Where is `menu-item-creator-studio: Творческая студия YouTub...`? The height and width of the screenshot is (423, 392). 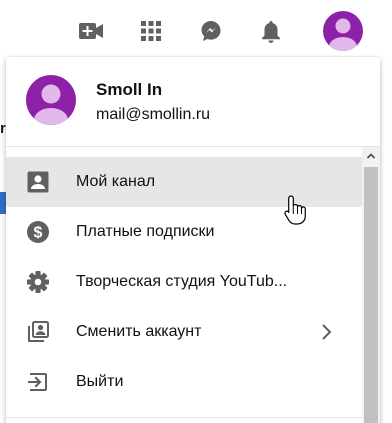
menu-item-creator-studio: Творческая студия YouTub... is located at coordinates (184, 282).